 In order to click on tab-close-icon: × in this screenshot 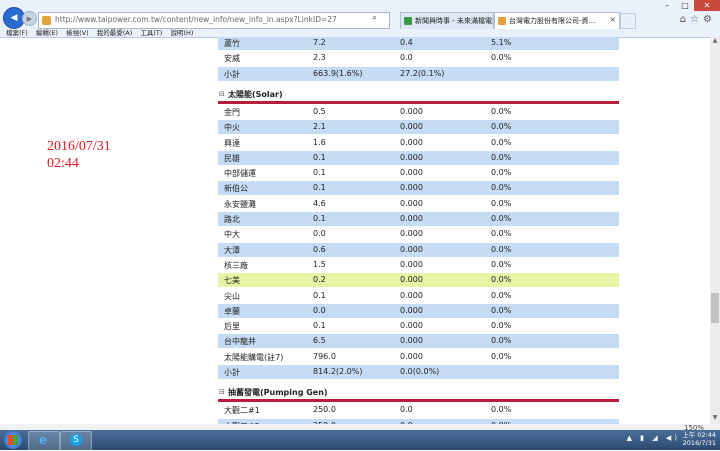, I will do `click(612, 19)`.